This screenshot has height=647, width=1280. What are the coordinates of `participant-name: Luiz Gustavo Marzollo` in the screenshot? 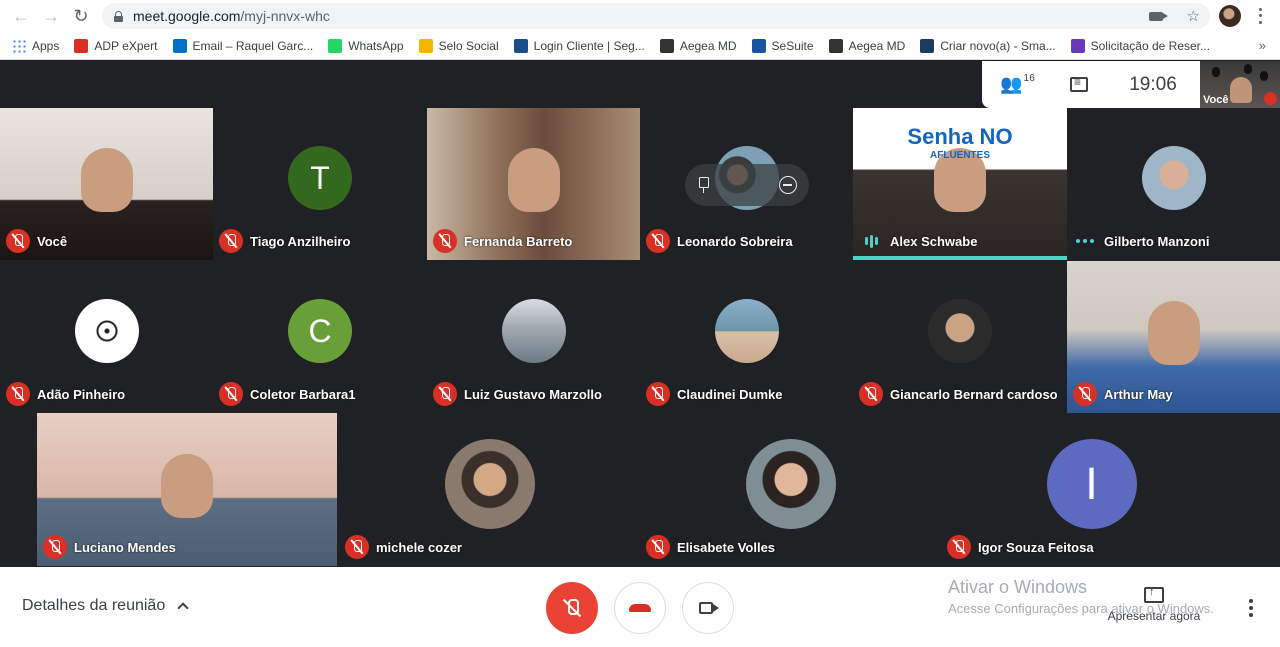 It's located at (533, 394).